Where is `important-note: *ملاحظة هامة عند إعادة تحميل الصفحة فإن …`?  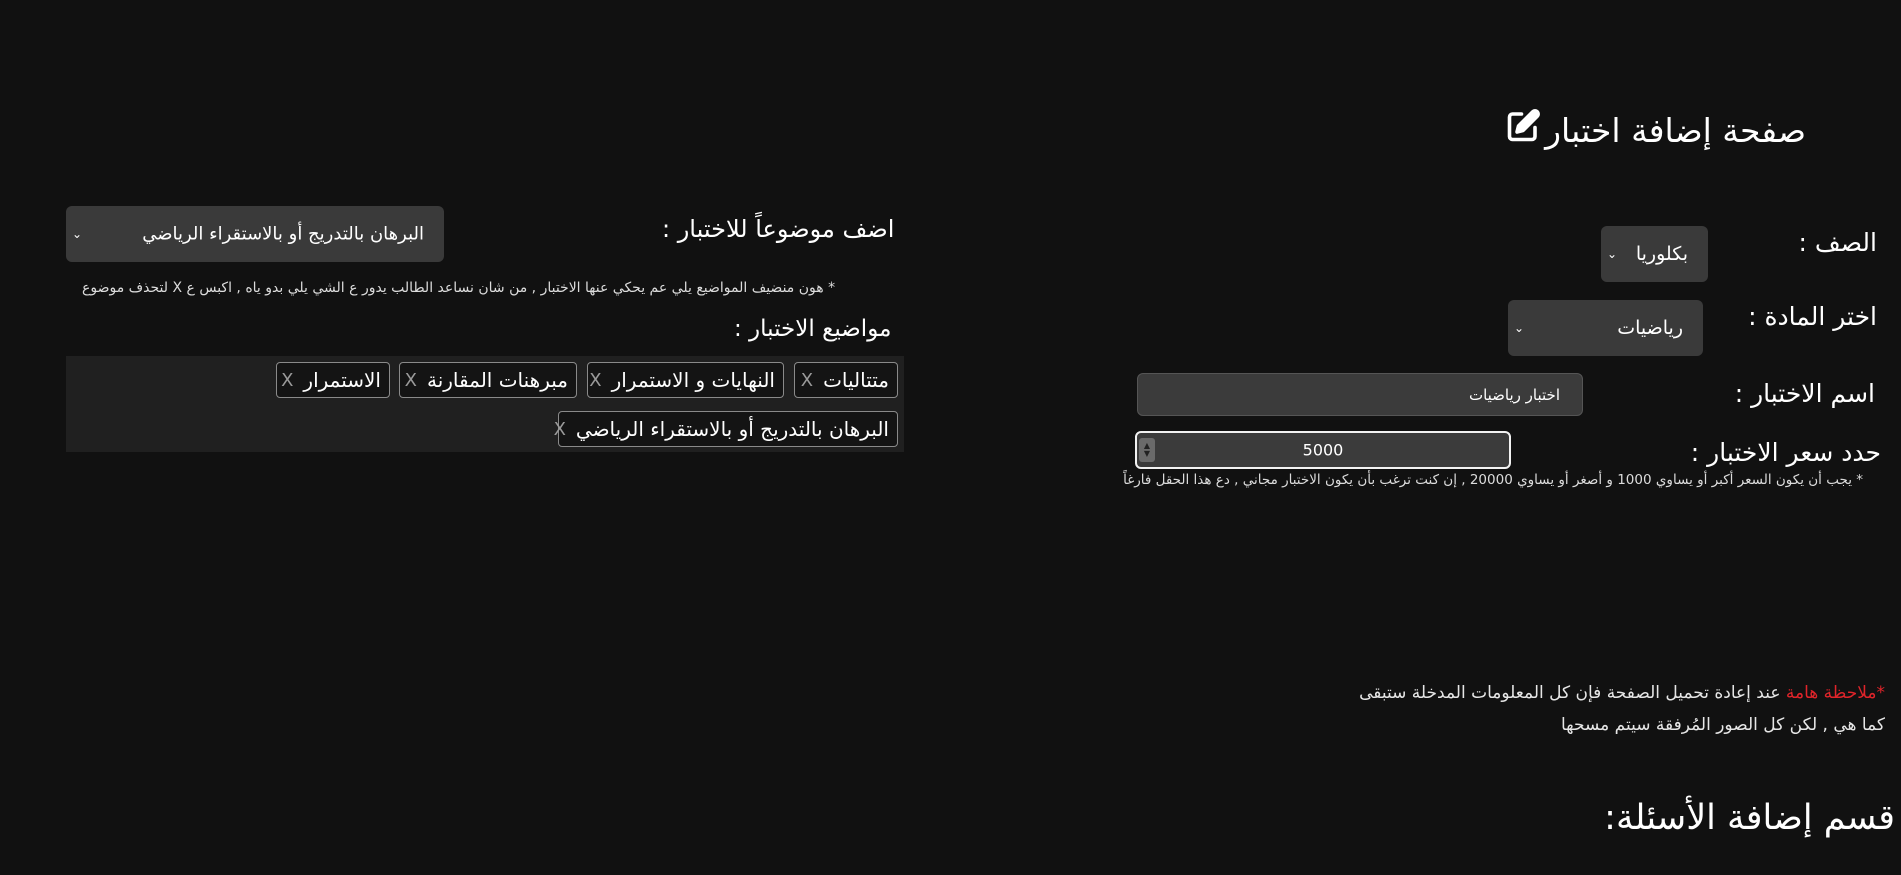
important-note: *ملاحظة هامة عند إعادة تحميل الصفحة فإن … is located at coordinates (1622, 693).